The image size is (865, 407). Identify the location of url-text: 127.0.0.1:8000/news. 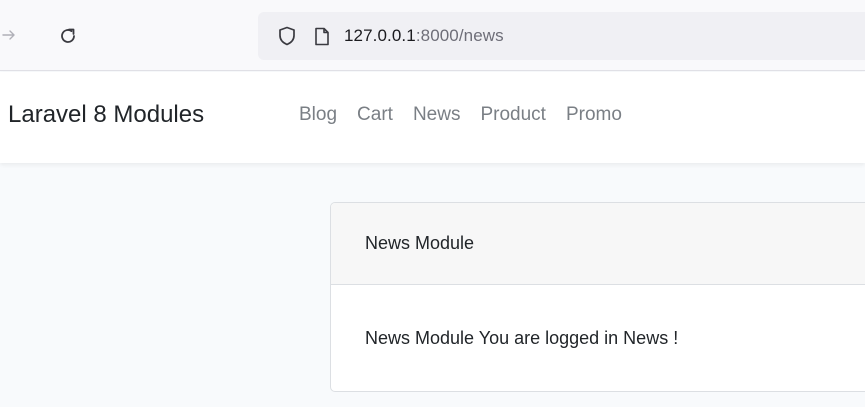
(424, 36).